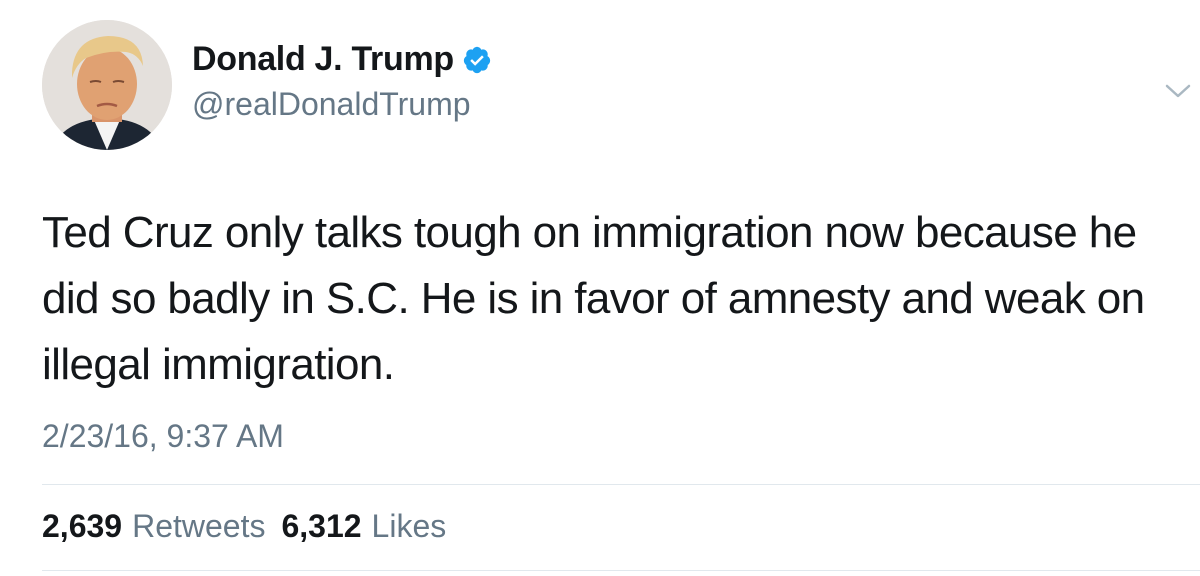  What do you see at coordinates (321, 526) in the screenshot?
I see `likes-count: 6,312` at bounding box center [321, 526].